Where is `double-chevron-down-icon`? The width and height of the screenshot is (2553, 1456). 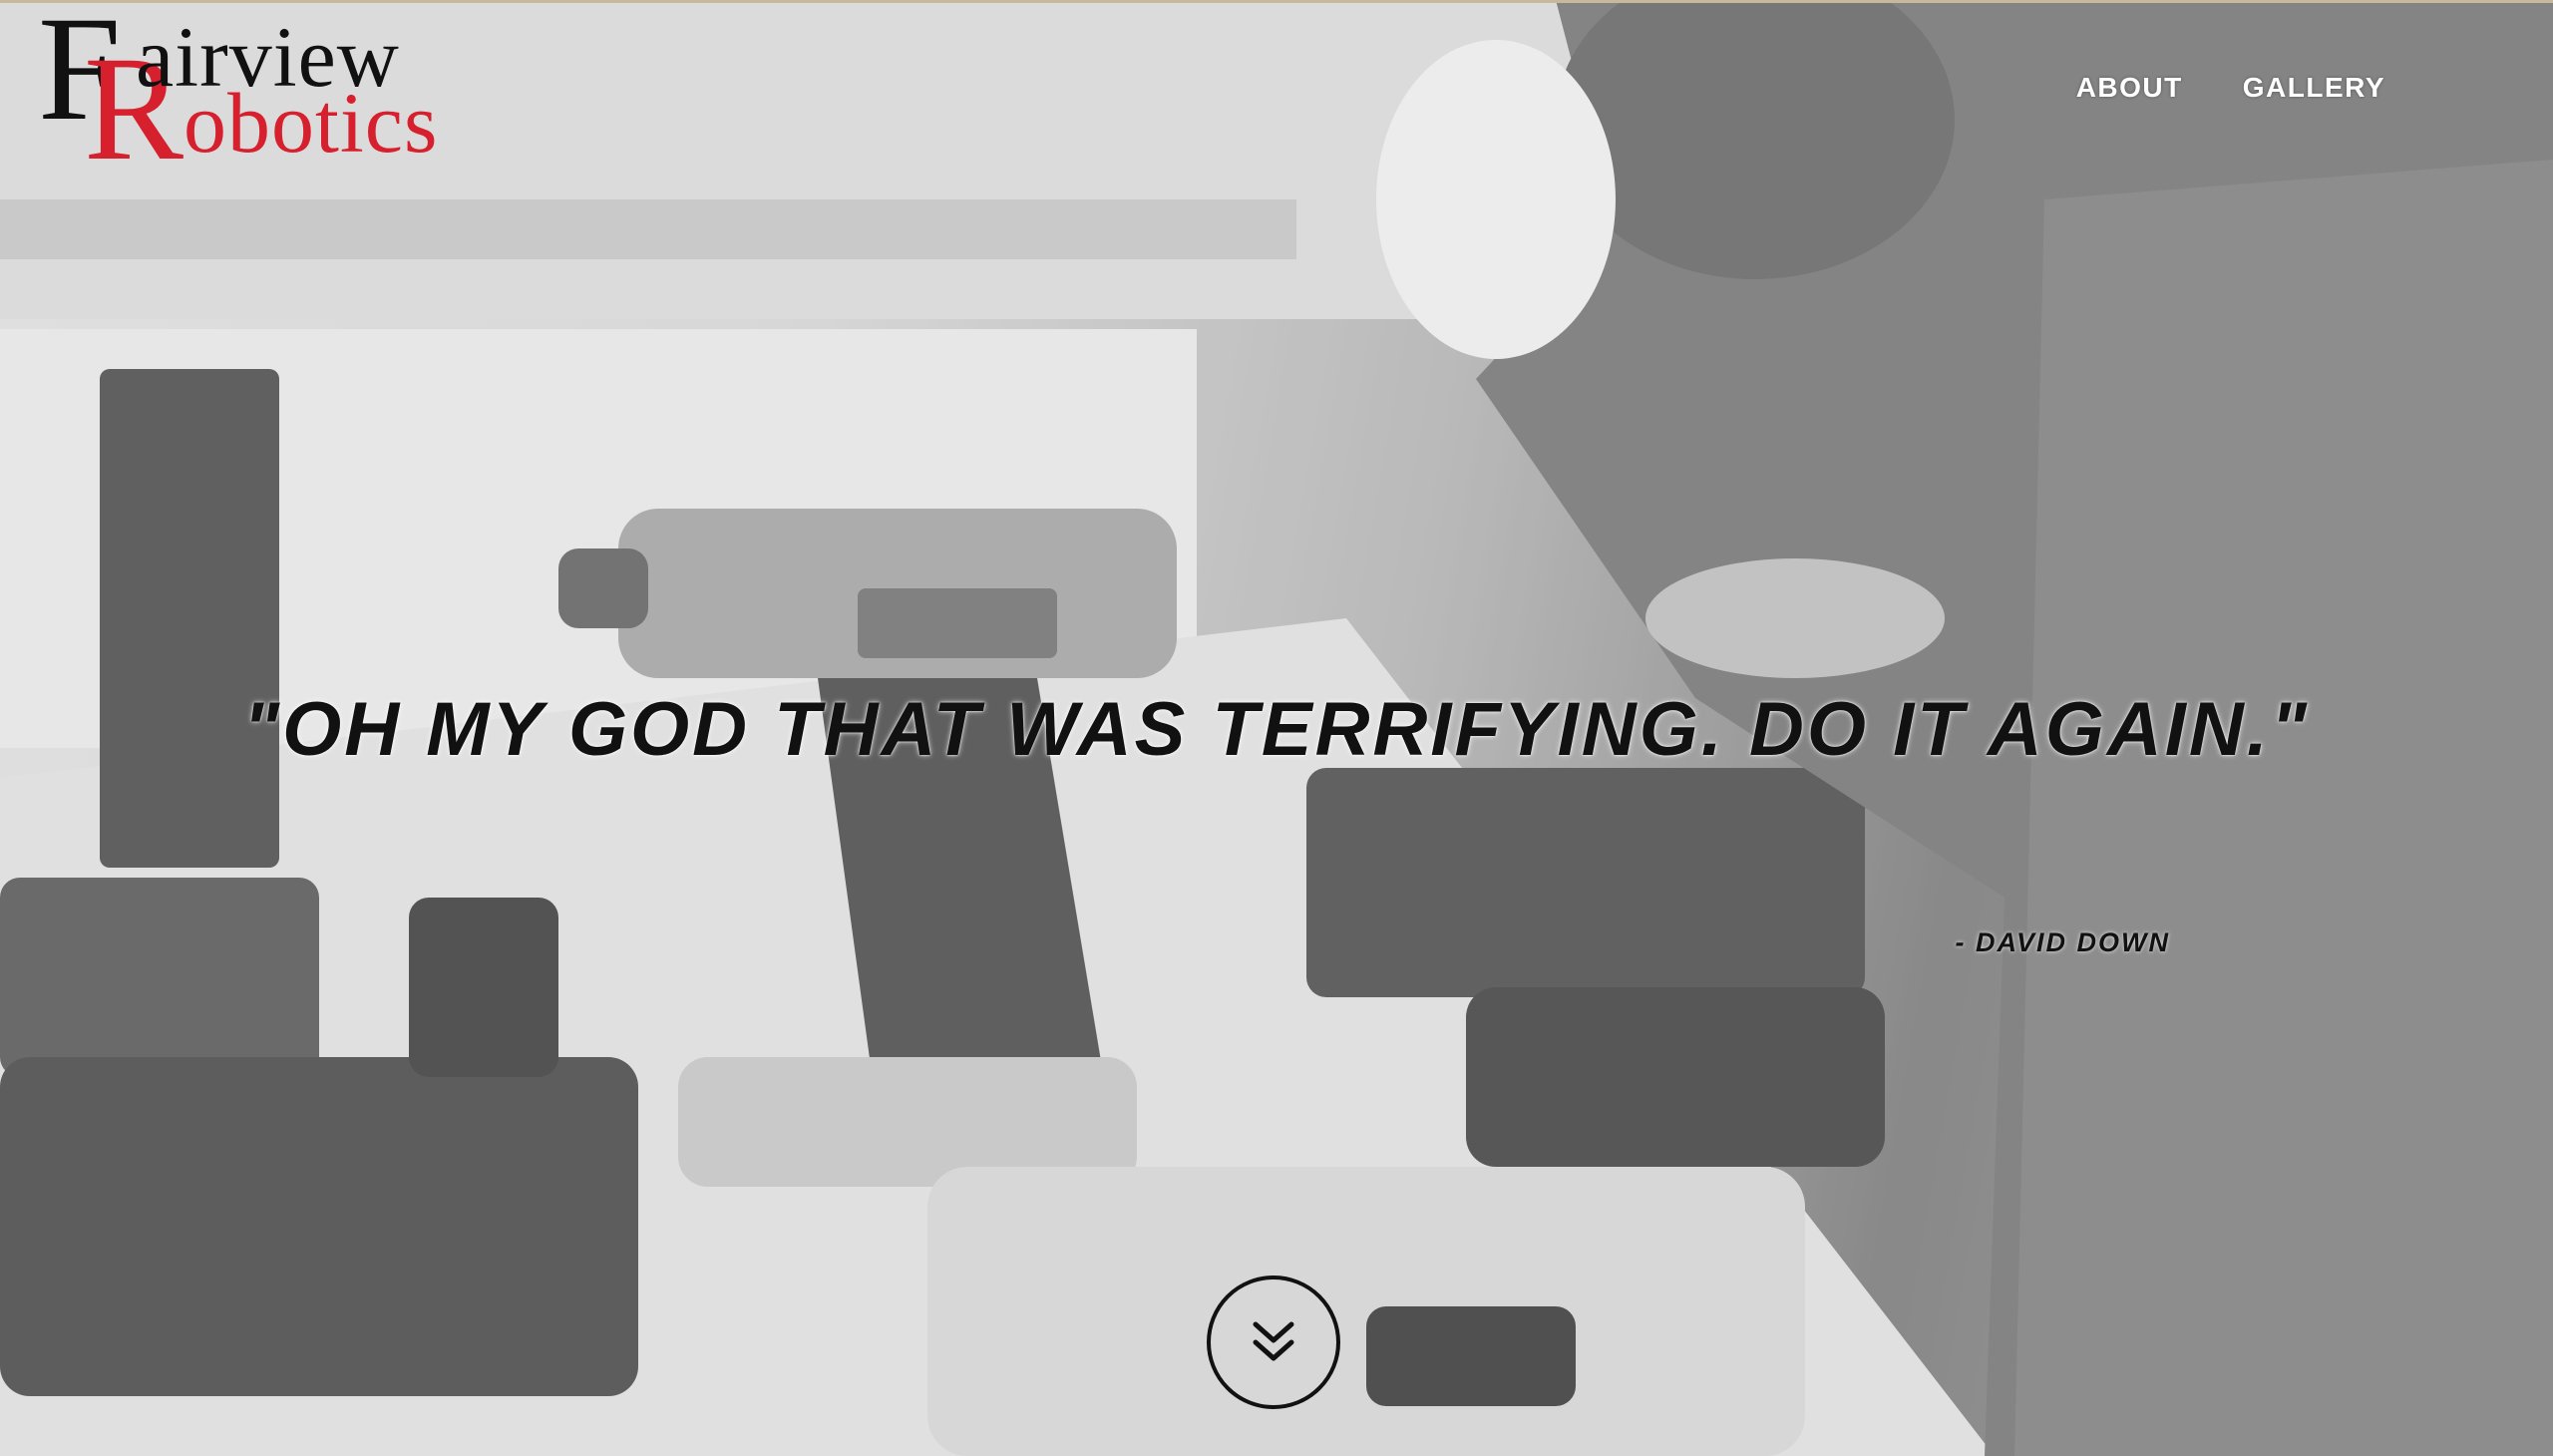 double-chevron-down-icon is located at coordinates (1274, 1341).